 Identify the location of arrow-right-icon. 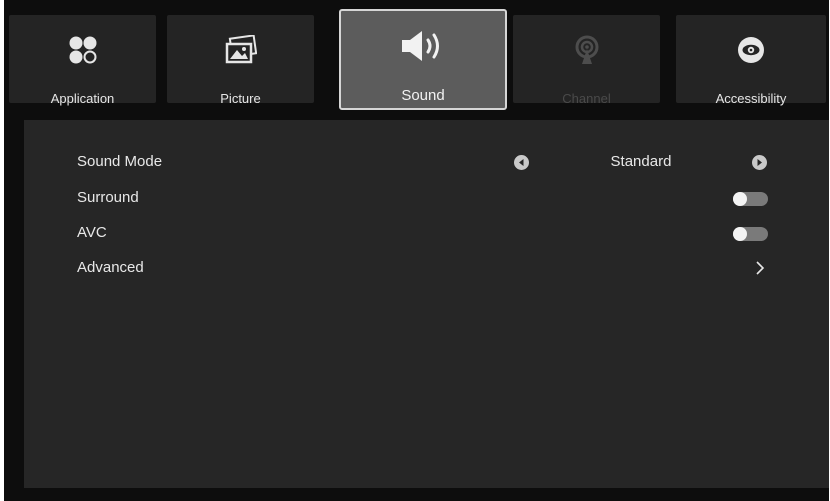
(759, 162).